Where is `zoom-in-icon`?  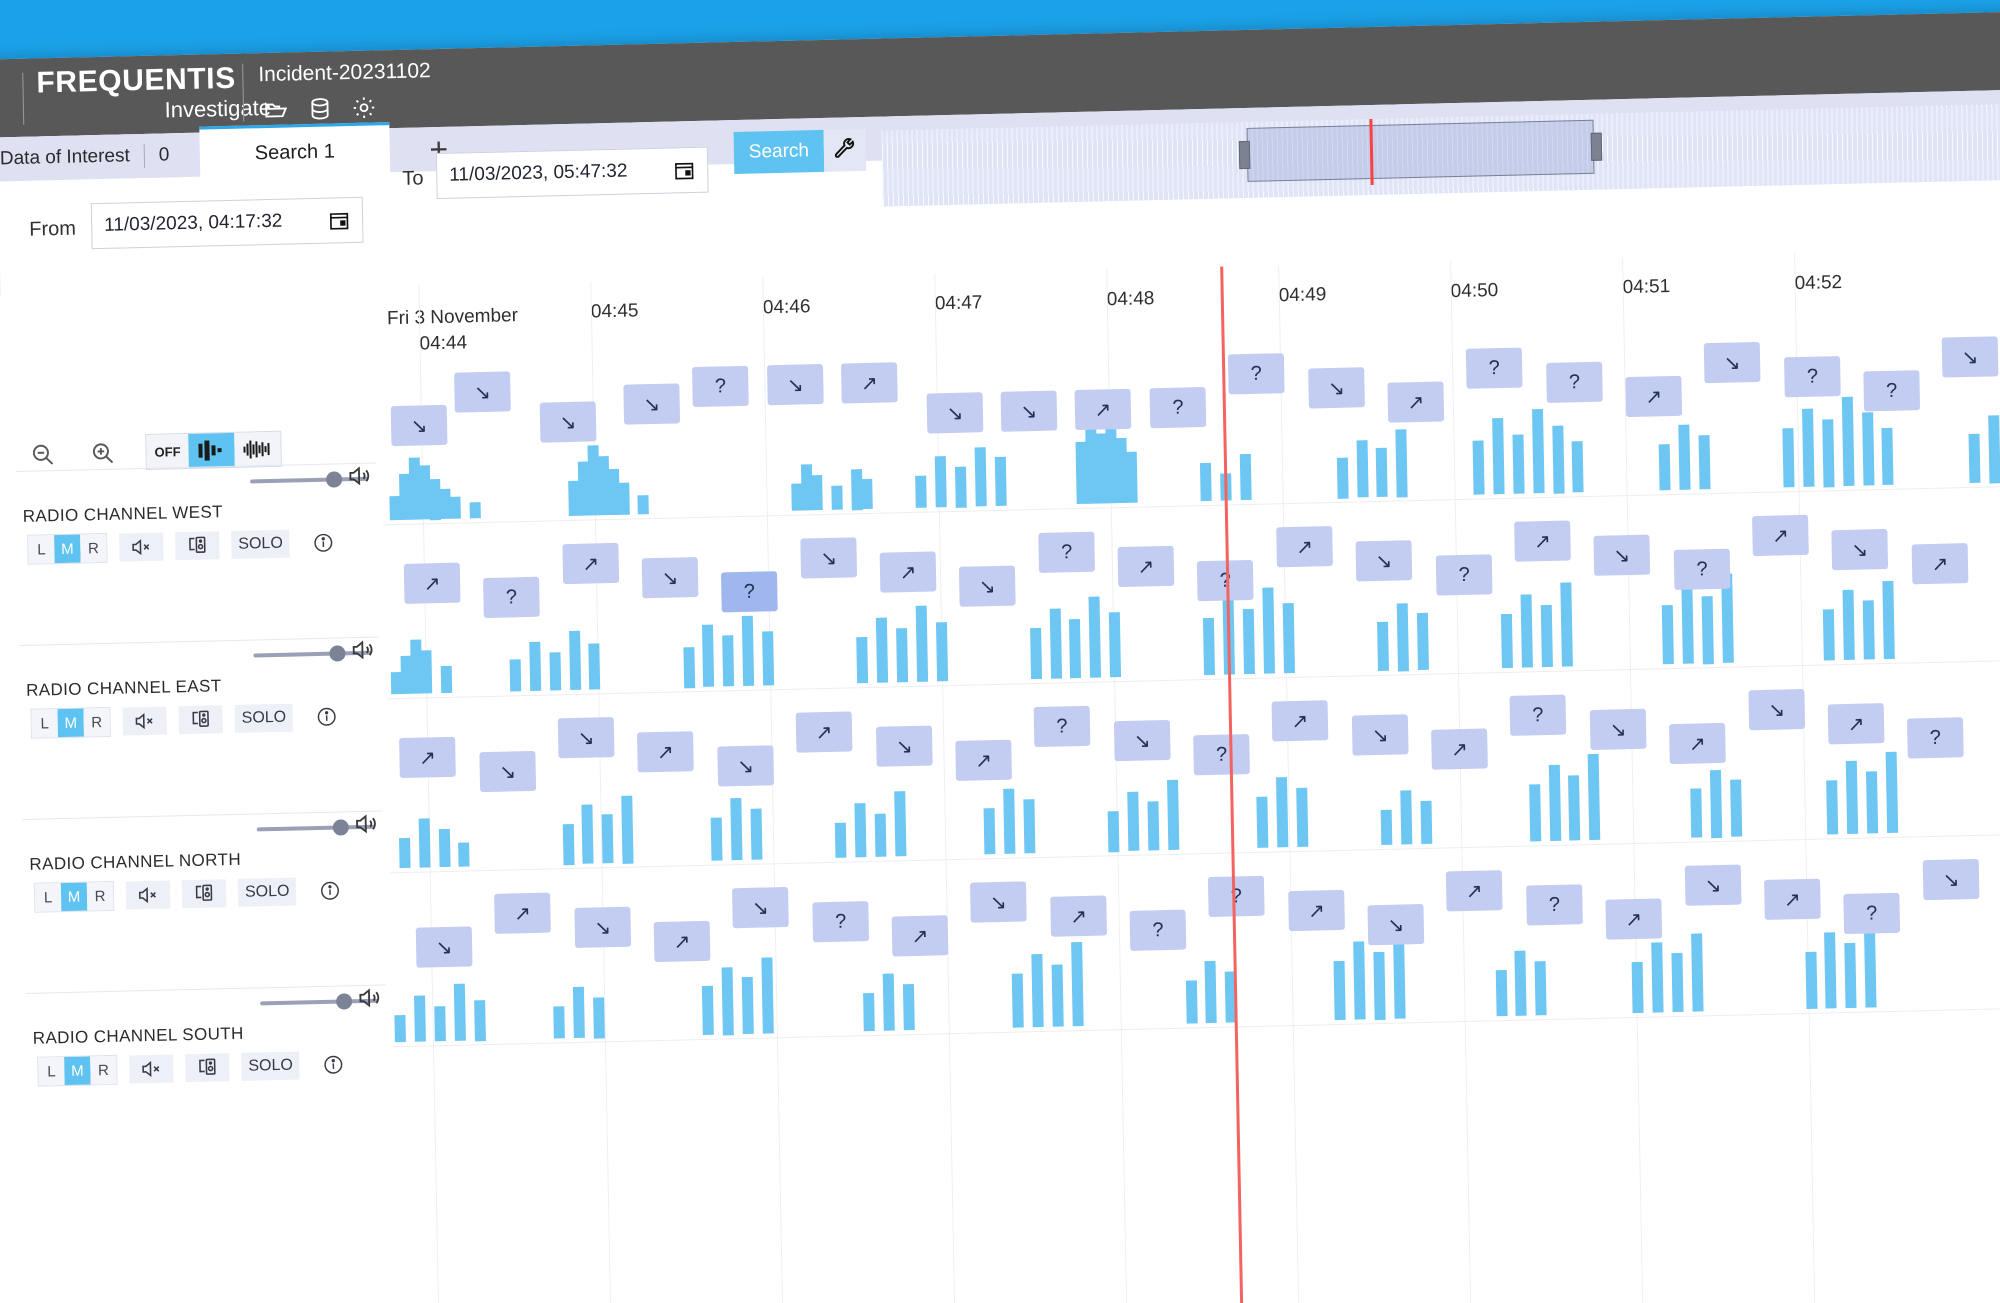
zoom-in-icon is located at coordinates (102, 453).